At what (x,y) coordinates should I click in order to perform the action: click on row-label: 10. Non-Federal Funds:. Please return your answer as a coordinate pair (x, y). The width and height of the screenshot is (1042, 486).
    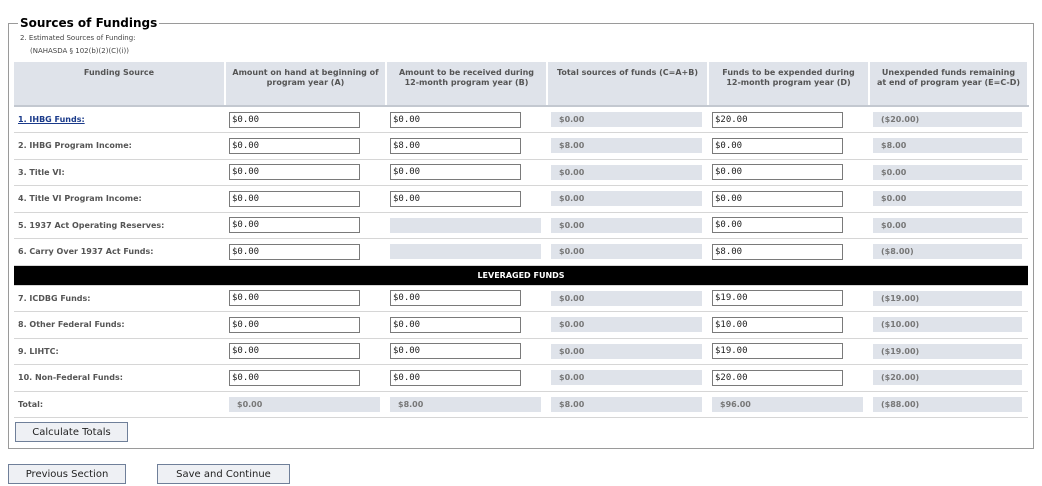
    Looking at the image, I should click on (119, 378).